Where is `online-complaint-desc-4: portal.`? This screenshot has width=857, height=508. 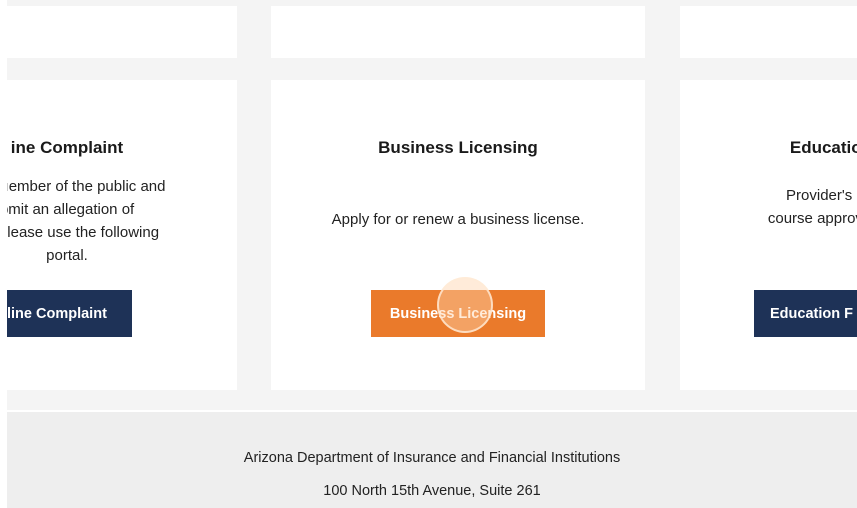
online-complaint-desc-4: portal. is located at coordinates (67, 255).